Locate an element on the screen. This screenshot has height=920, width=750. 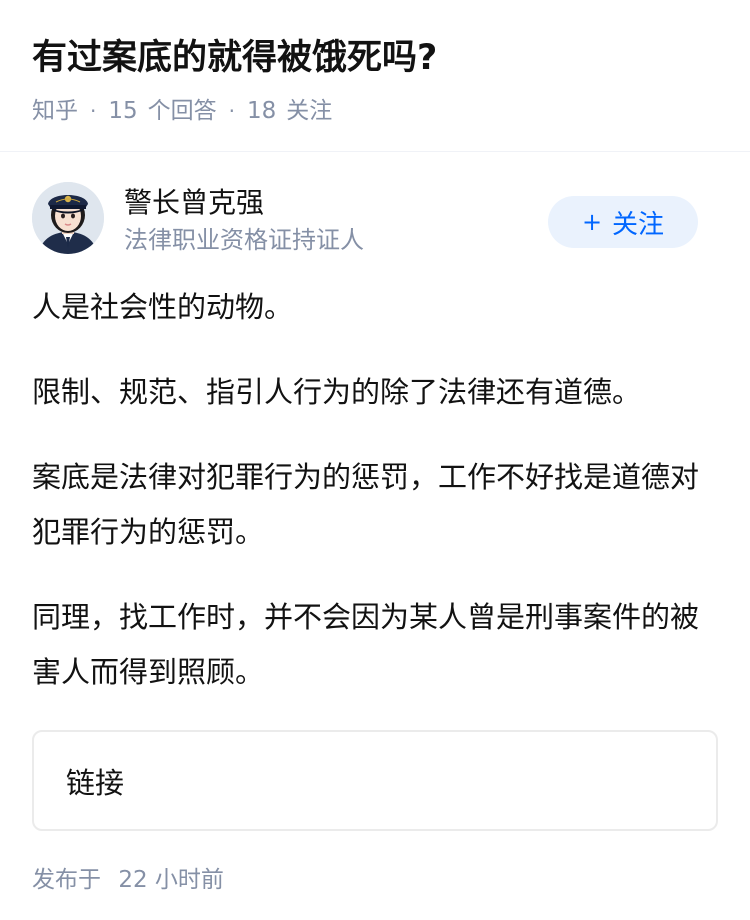
answer-paragraph: 案底是法律对犯罪行为的惩罚，工作不好找是道德对犯罪行为的惩罚。 is located at coordinates (366, 504).